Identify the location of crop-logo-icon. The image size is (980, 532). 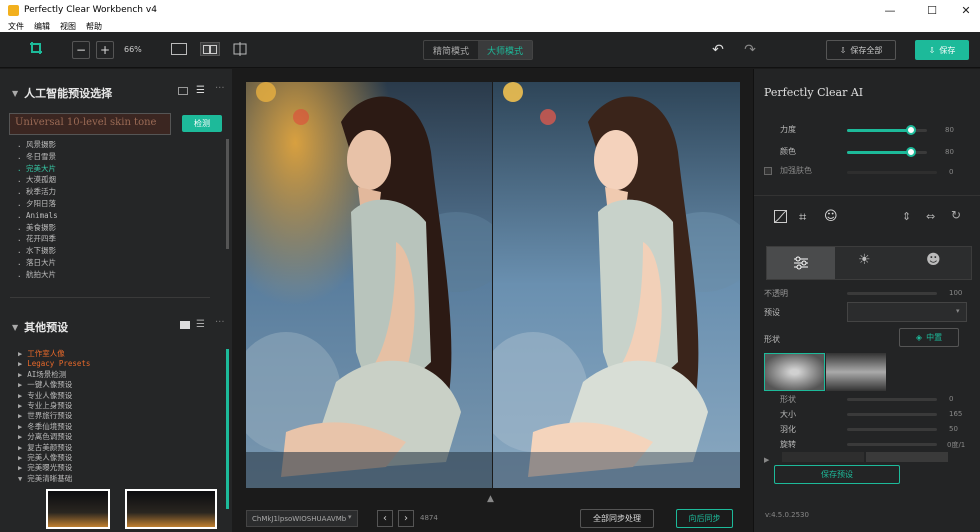
(36, 48).